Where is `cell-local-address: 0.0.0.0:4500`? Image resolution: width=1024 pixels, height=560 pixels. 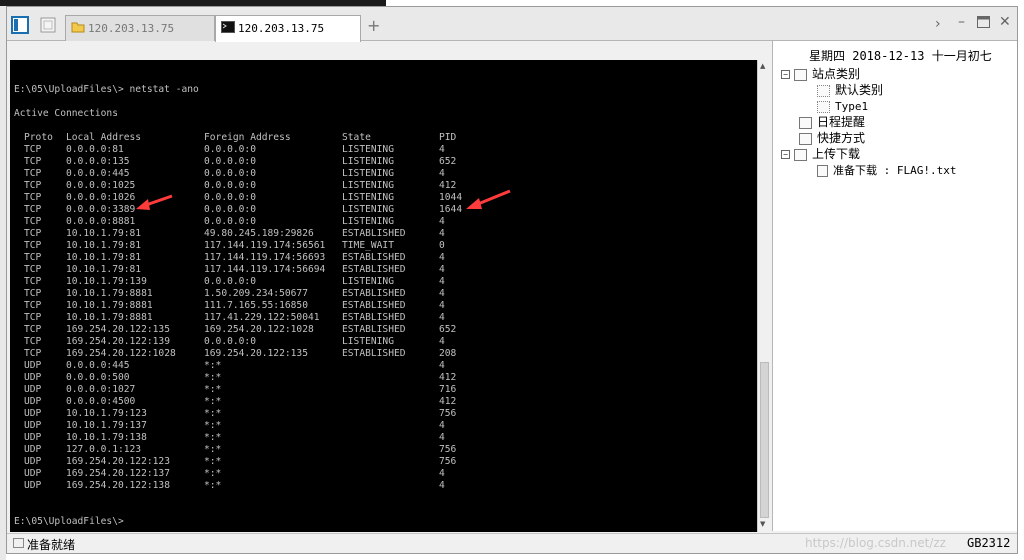
cell-local-address: 0.0.0.0:4500 is located at coordinates (101, 401).